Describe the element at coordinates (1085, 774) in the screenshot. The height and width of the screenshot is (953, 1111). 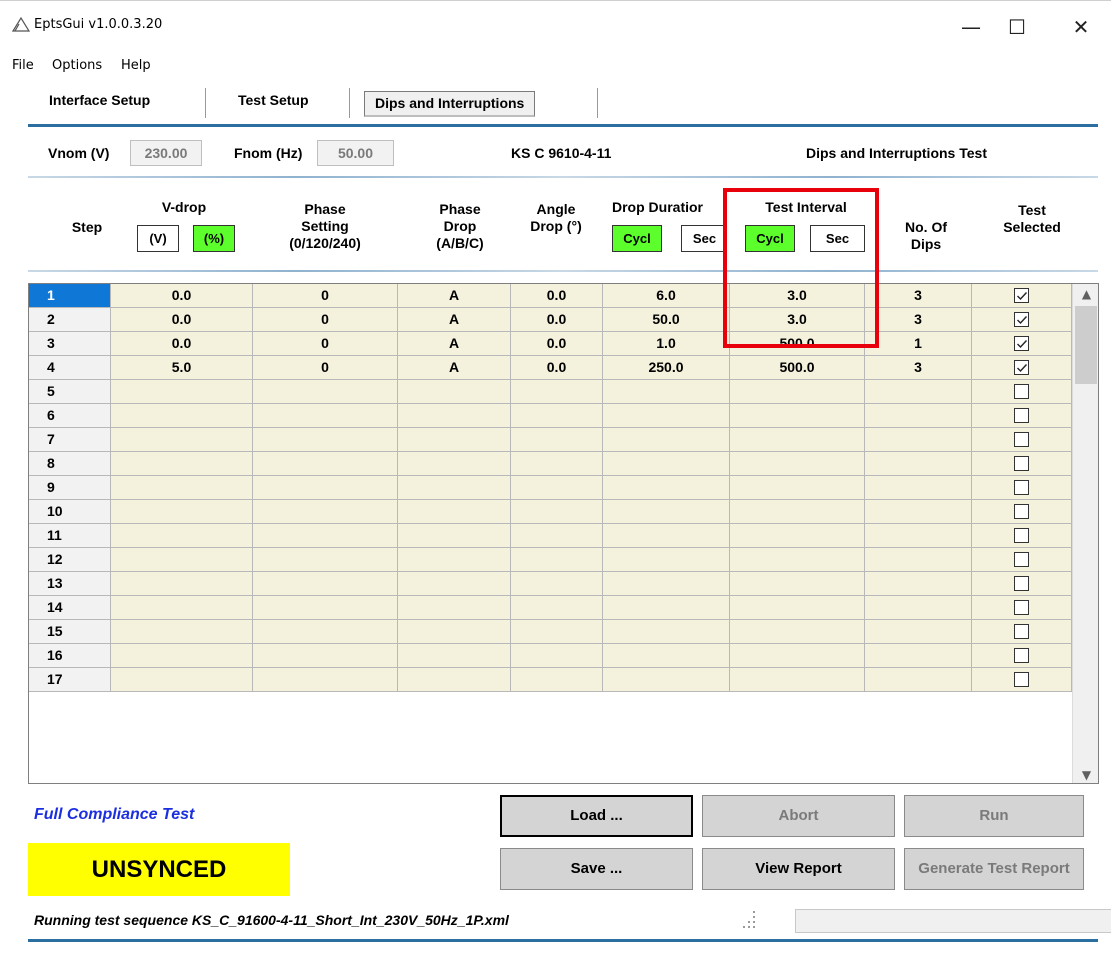
I see `scroll-down-icon: ▼` at that location.